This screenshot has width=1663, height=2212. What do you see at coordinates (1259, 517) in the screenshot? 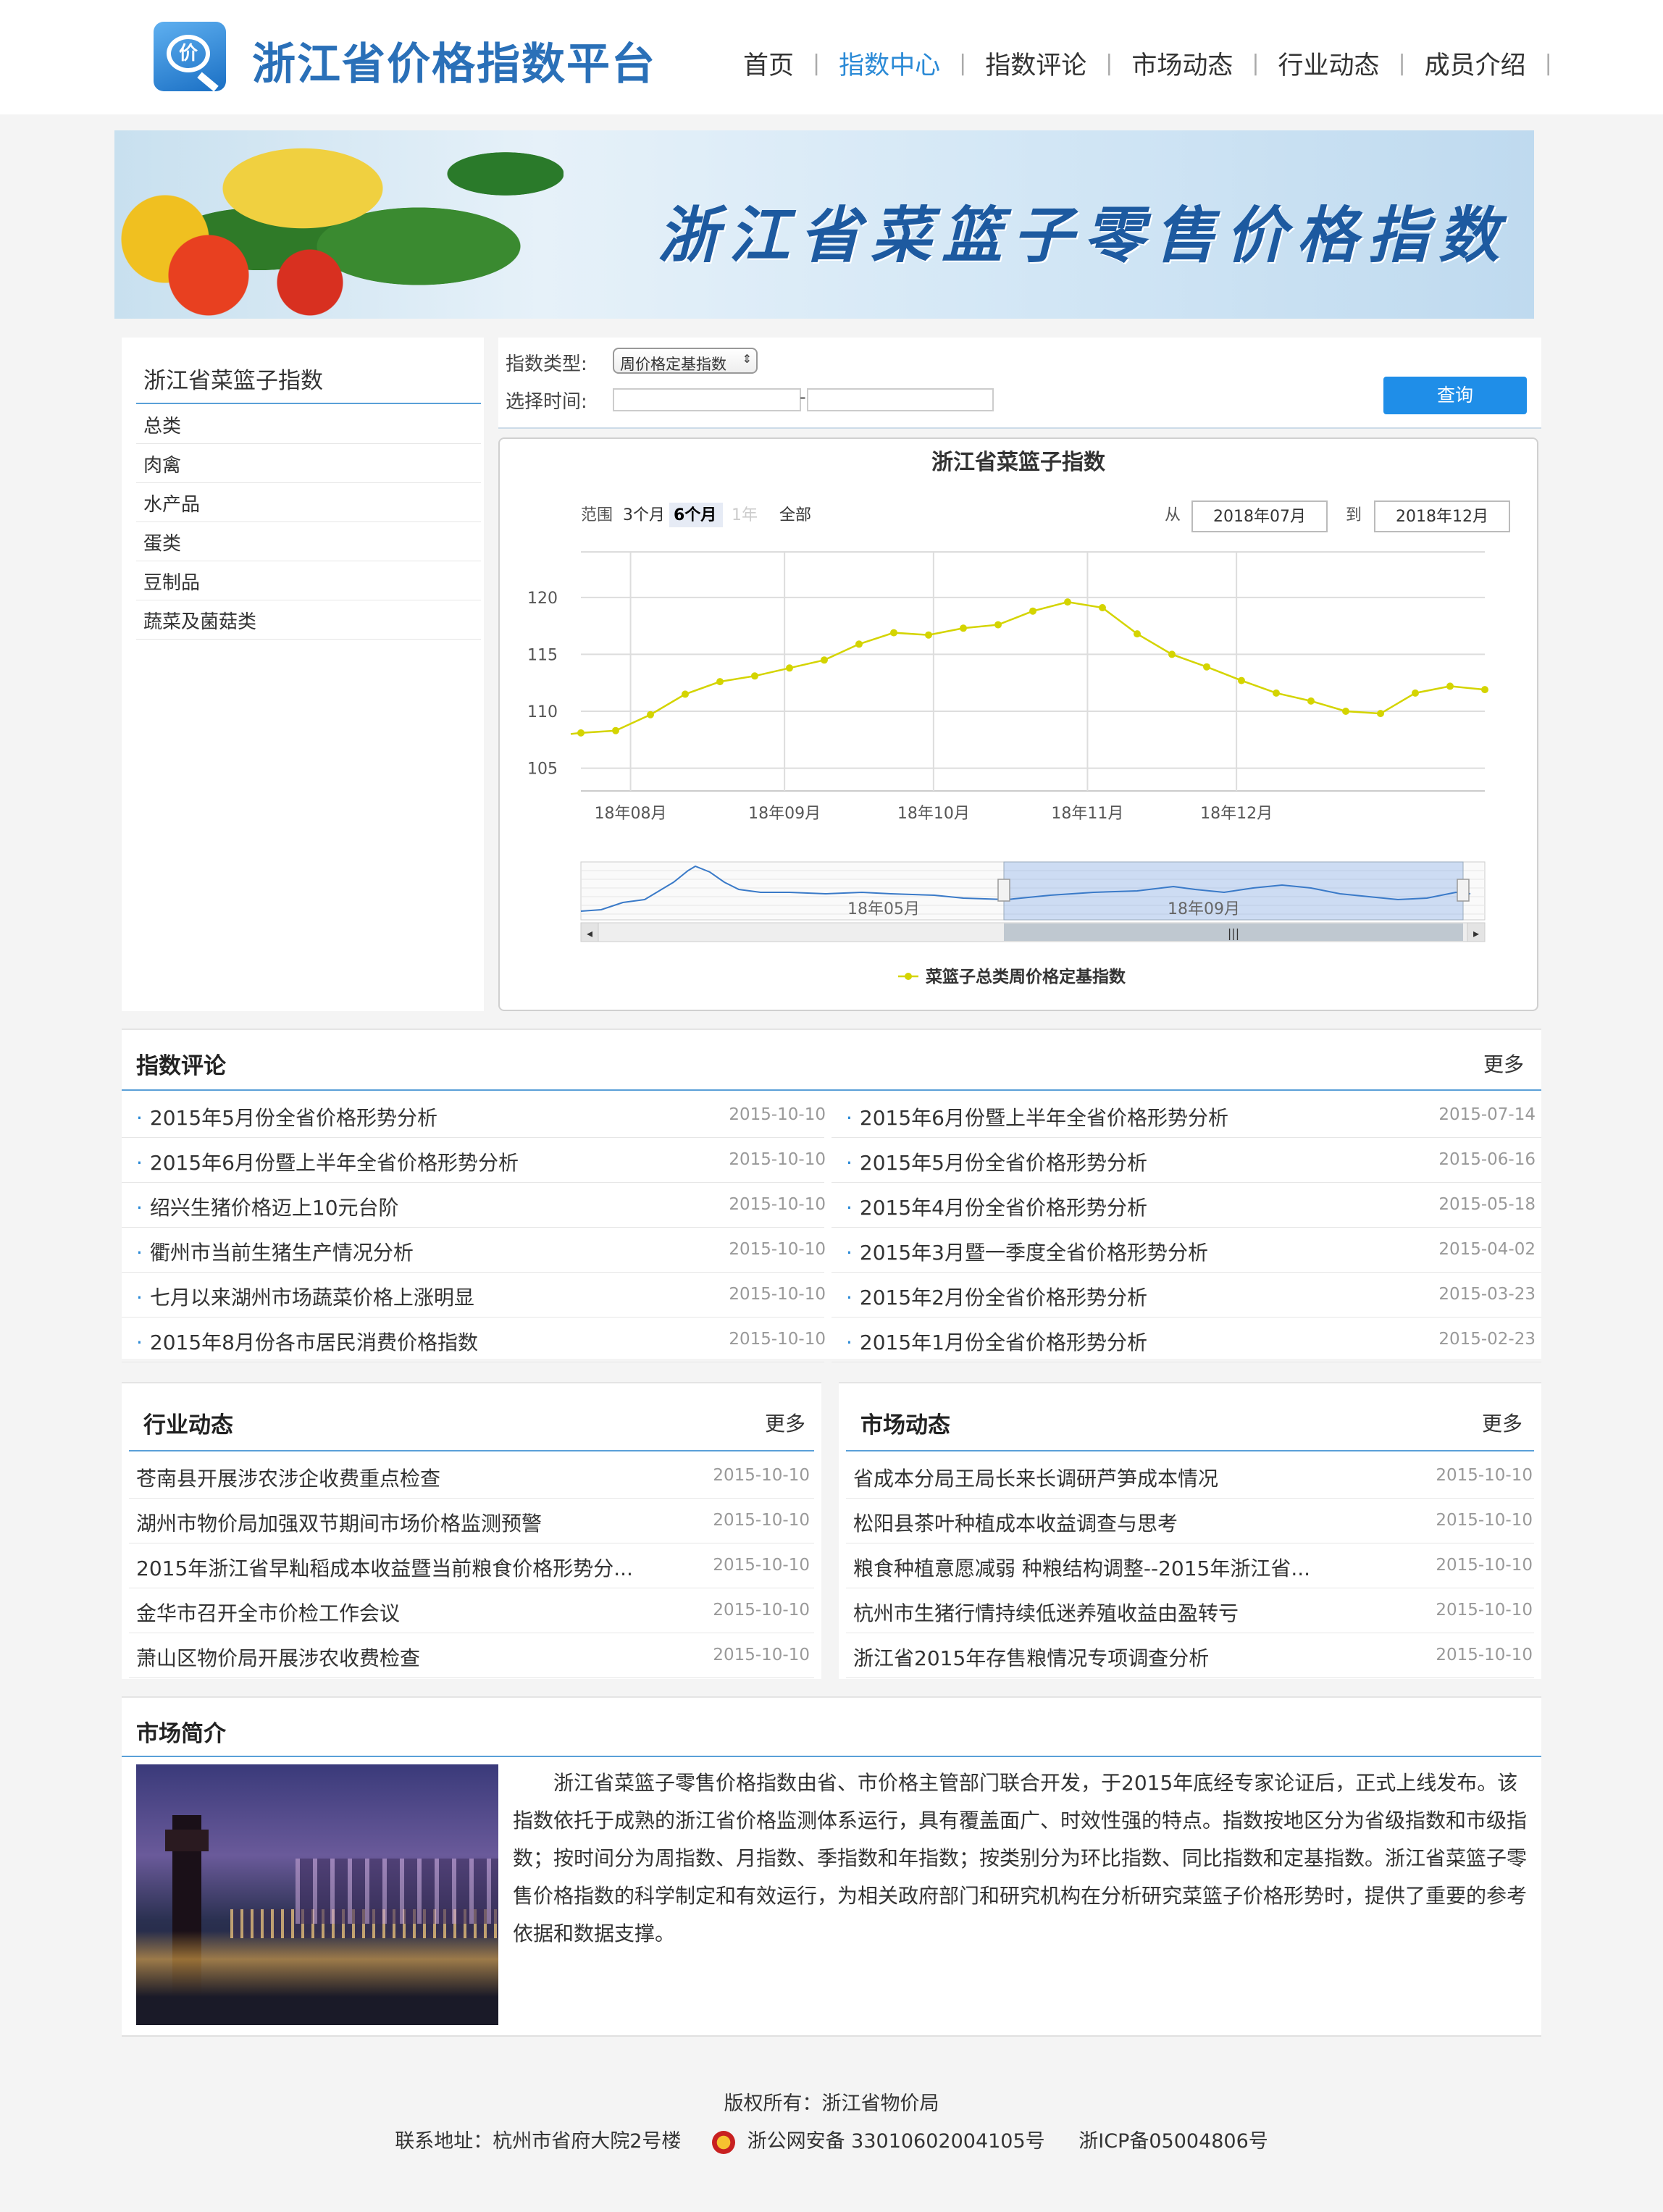
I see `range-from-value: 2018年07月` at bounding box center [1259, 517].